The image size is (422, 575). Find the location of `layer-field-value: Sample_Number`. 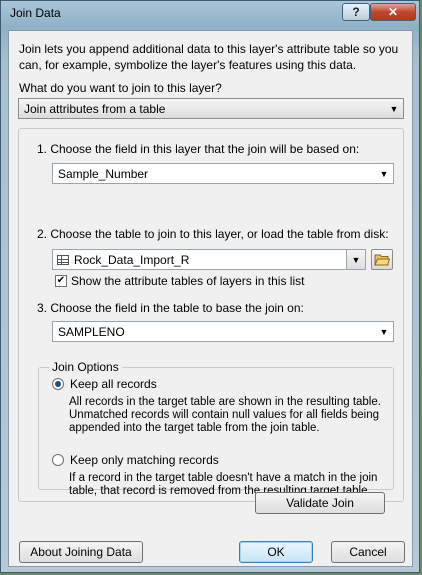

layer-field-value: Sample_Number is located at coordinates (103, 173).